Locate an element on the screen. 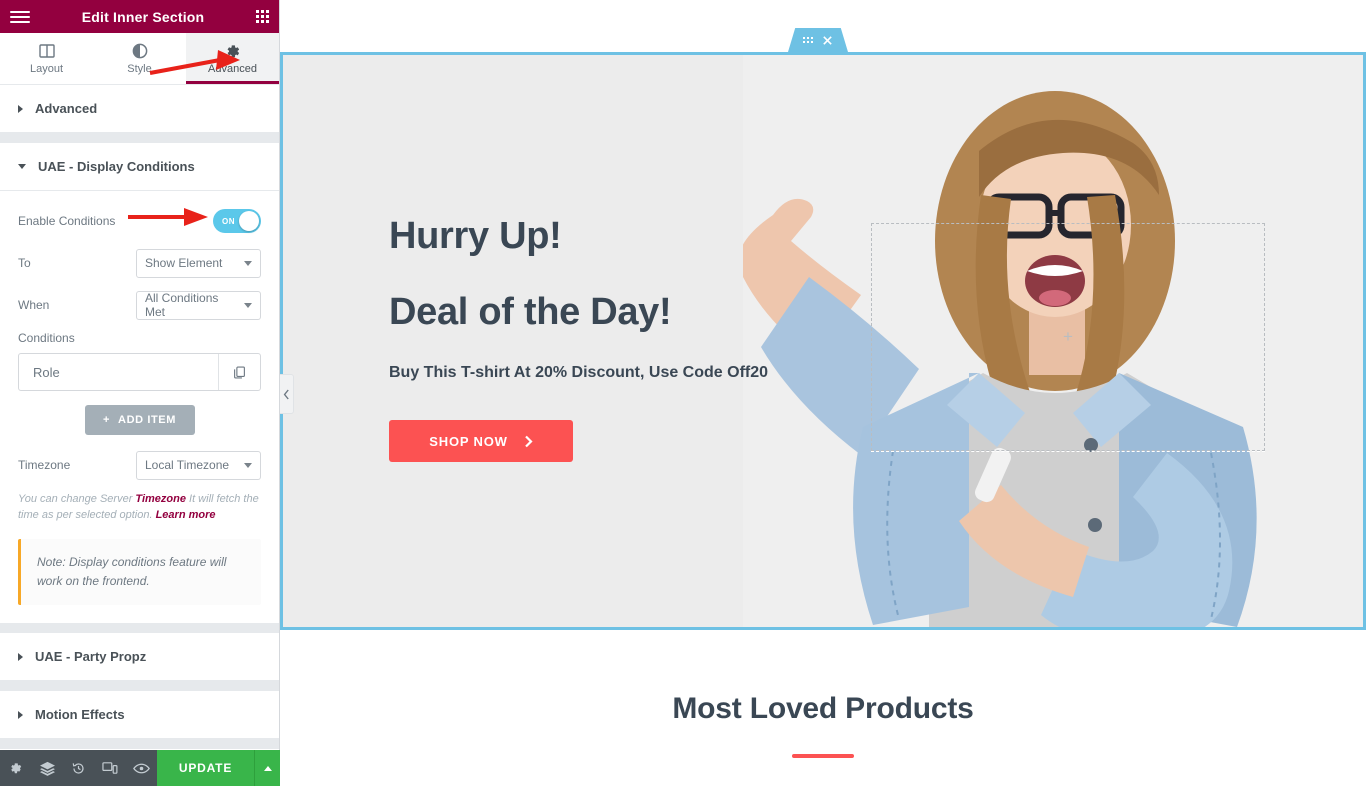 The height and width of the screenshot is (786, 1366). hero-heading-2: Deal of the Day! is located at coordinates (530, 312).